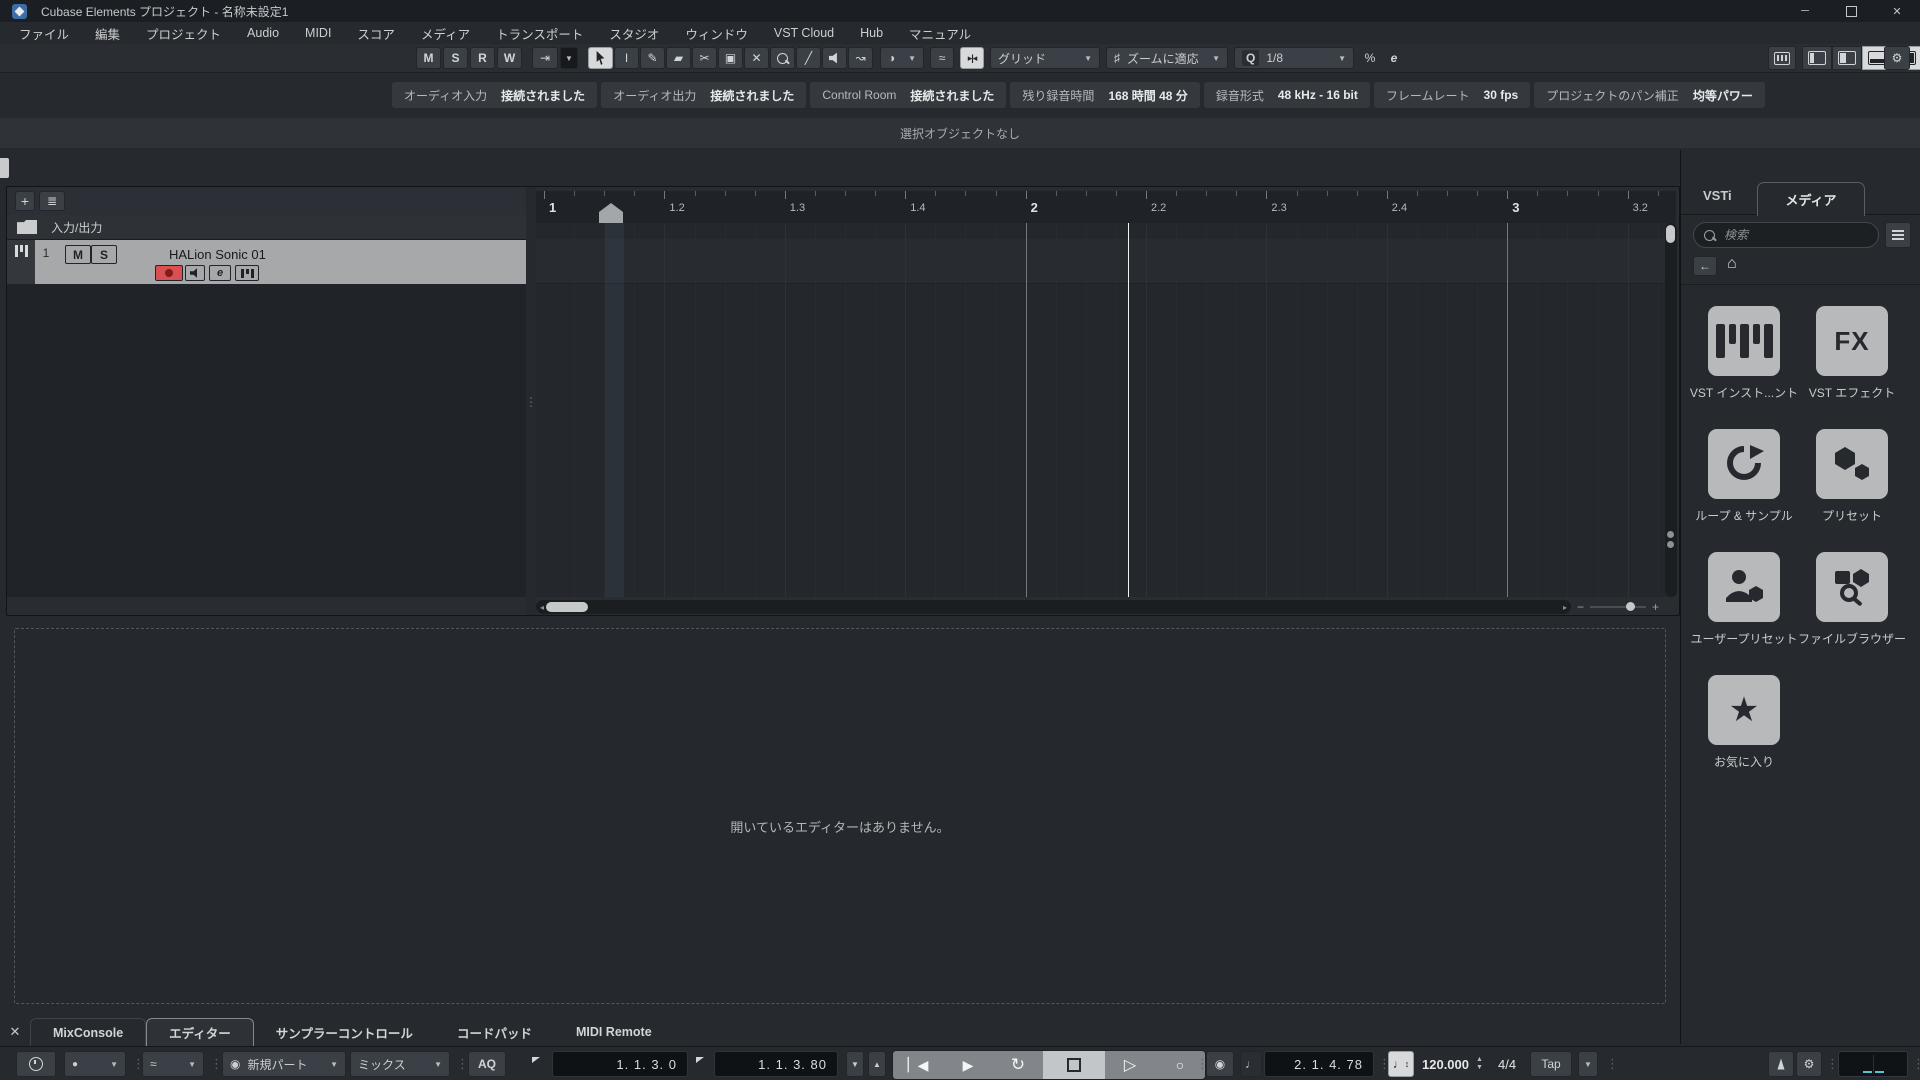  Describe the element at coordinates (1851, 11) in the screenshot. I see `maximize-button` at that location.